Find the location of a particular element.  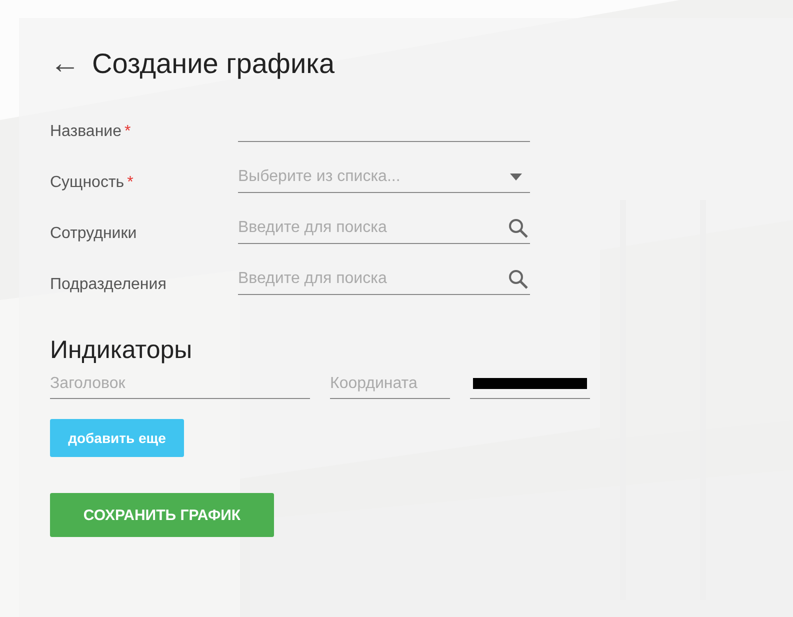

page-title: Создание графика is located at coordinates (213, 64).